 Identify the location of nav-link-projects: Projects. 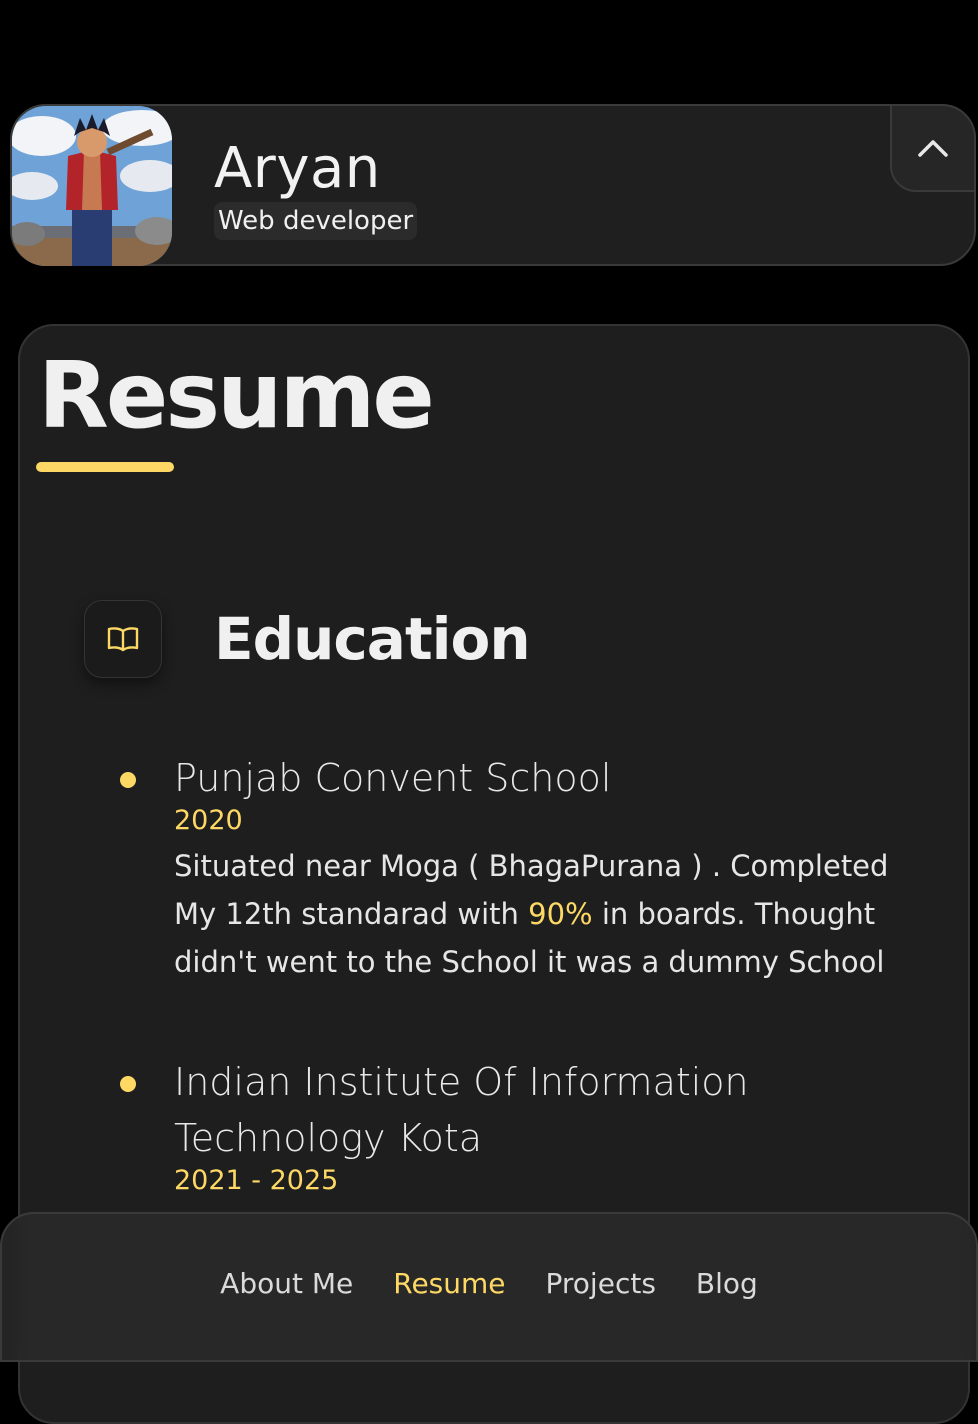
(601, 1284).